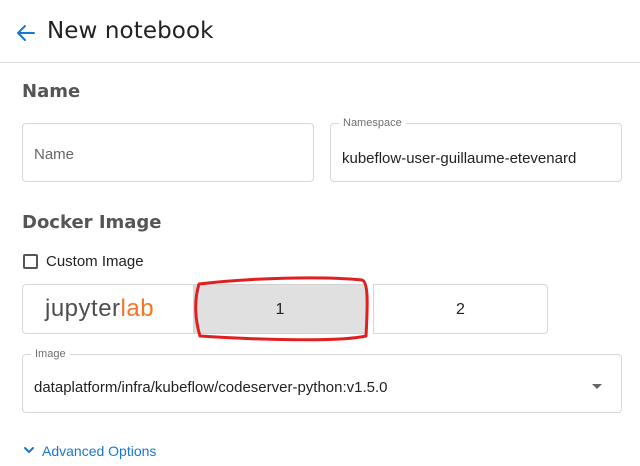  What do you see at coordinates (51, 91) in the screenshot?
I see `name-section-title: Name` at bounding box center [51, 91].